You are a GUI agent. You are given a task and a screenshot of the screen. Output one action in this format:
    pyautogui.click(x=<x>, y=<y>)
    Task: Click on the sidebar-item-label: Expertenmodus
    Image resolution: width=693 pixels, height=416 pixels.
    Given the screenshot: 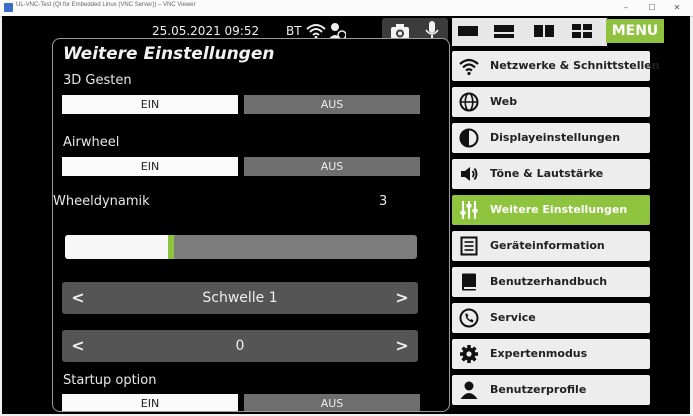 What is the action you would take?
    pyautogui.click(x=539, y=353)
    